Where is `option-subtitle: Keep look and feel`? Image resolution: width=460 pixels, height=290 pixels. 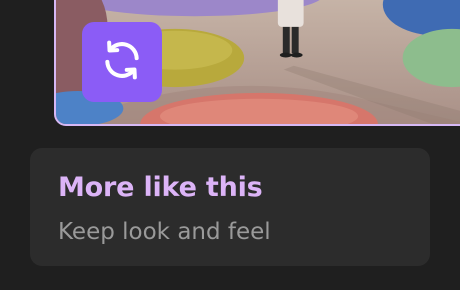 option-subtitle: Keep look and feel is located at coordinates (164, 232).